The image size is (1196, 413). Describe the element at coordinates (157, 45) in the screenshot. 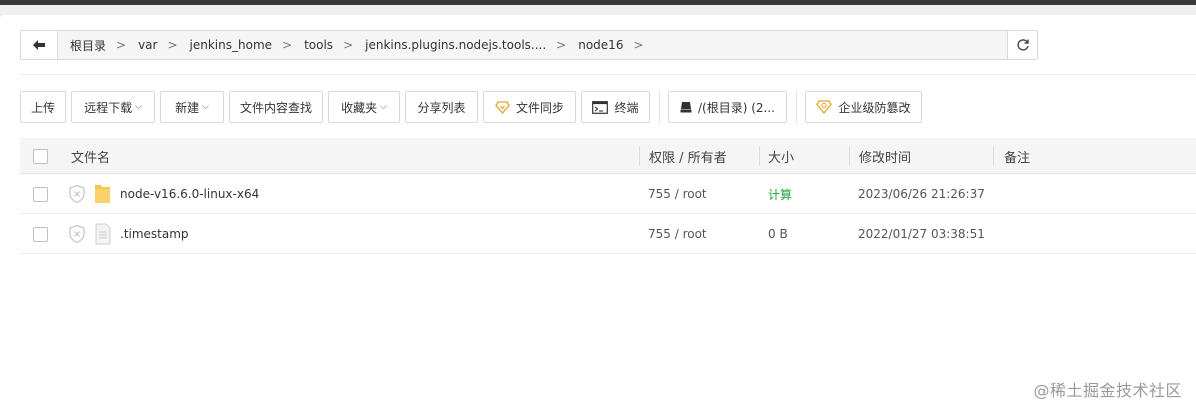

I see `breadcrumb-item-var: var >` at that location.